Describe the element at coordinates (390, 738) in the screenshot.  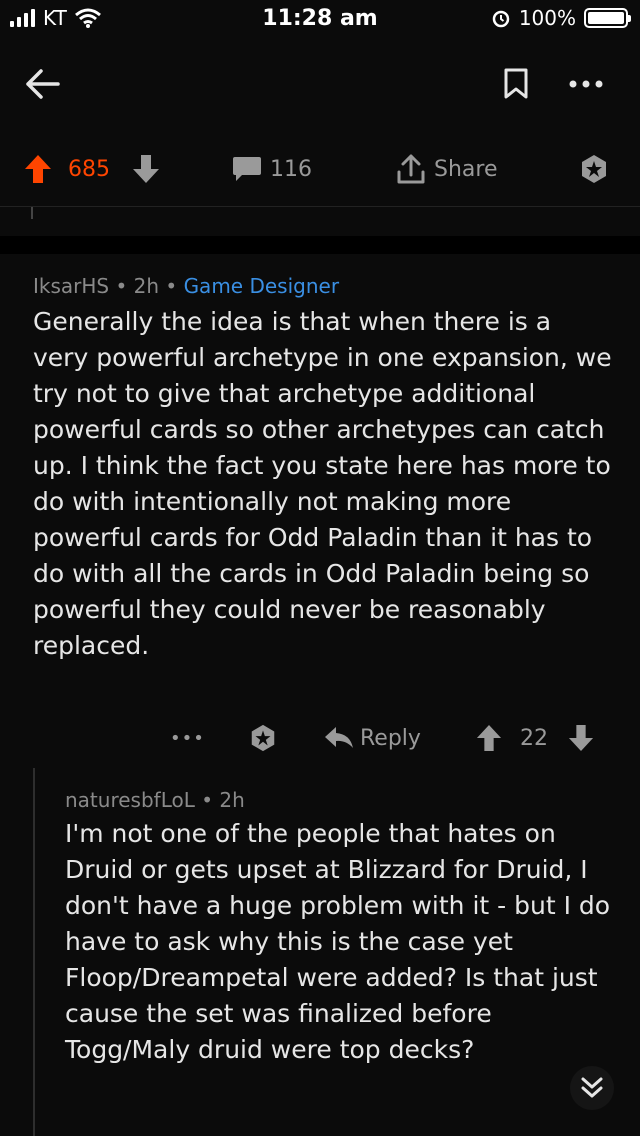
I see `reply-label: Reply` at that location.